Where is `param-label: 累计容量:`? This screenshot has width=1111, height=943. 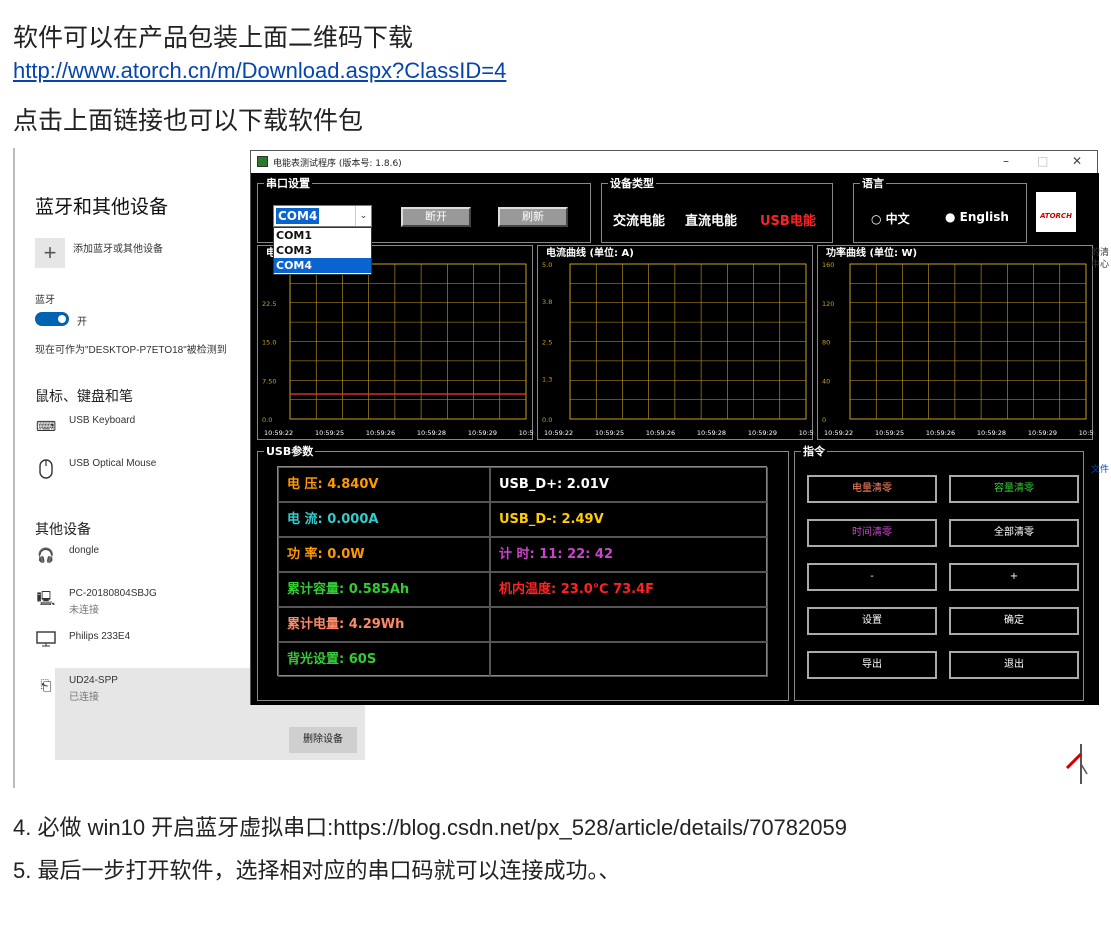 param-label: 累计容量: is located at coordinates (316, 589).